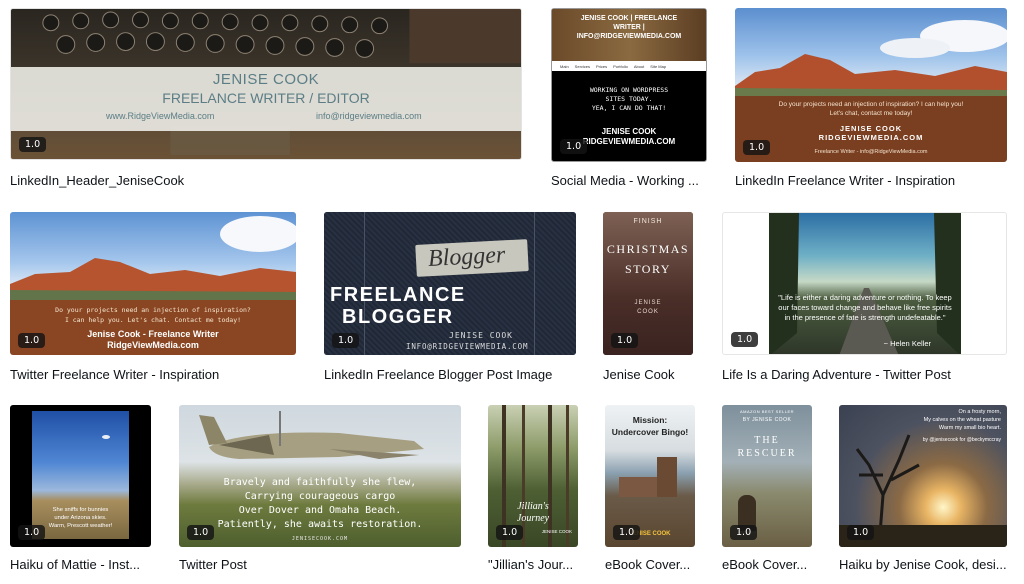 The image size is (1024, 584). What do you see at coordinates (153, 334) in the screenshot?
I see `author-name: Jenise Cook - Freelance Writer` at bounding box center [153, 334].